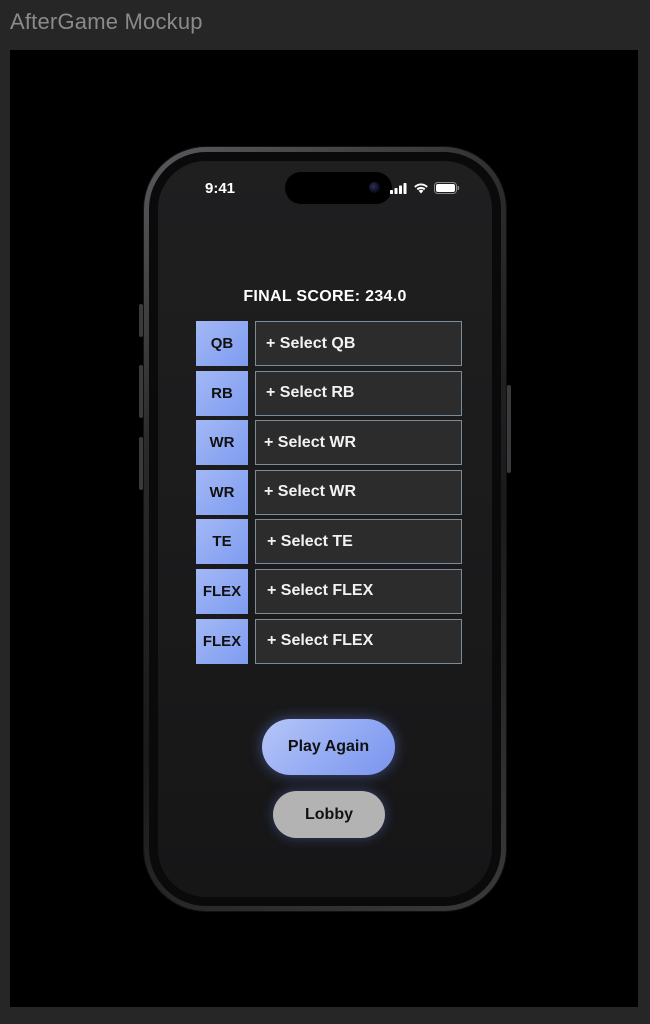 Image resolution: width=650 pixels, height=1024 pixels. What do you see at coordinates (338, 188) in the screenshot?
I see `dynamic-island` at bounding box center [338, 188].